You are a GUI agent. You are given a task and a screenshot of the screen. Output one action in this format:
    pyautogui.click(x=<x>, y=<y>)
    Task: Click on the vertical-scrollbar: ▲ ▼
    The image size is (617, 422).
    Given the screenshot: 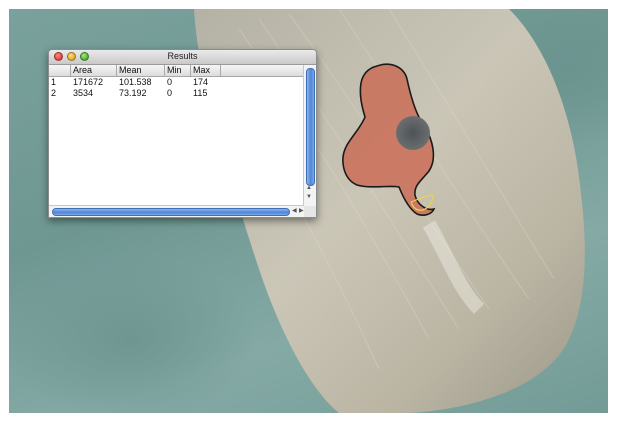 What is the action you would take?
    pyautogui.click(x=309, y=135)
    